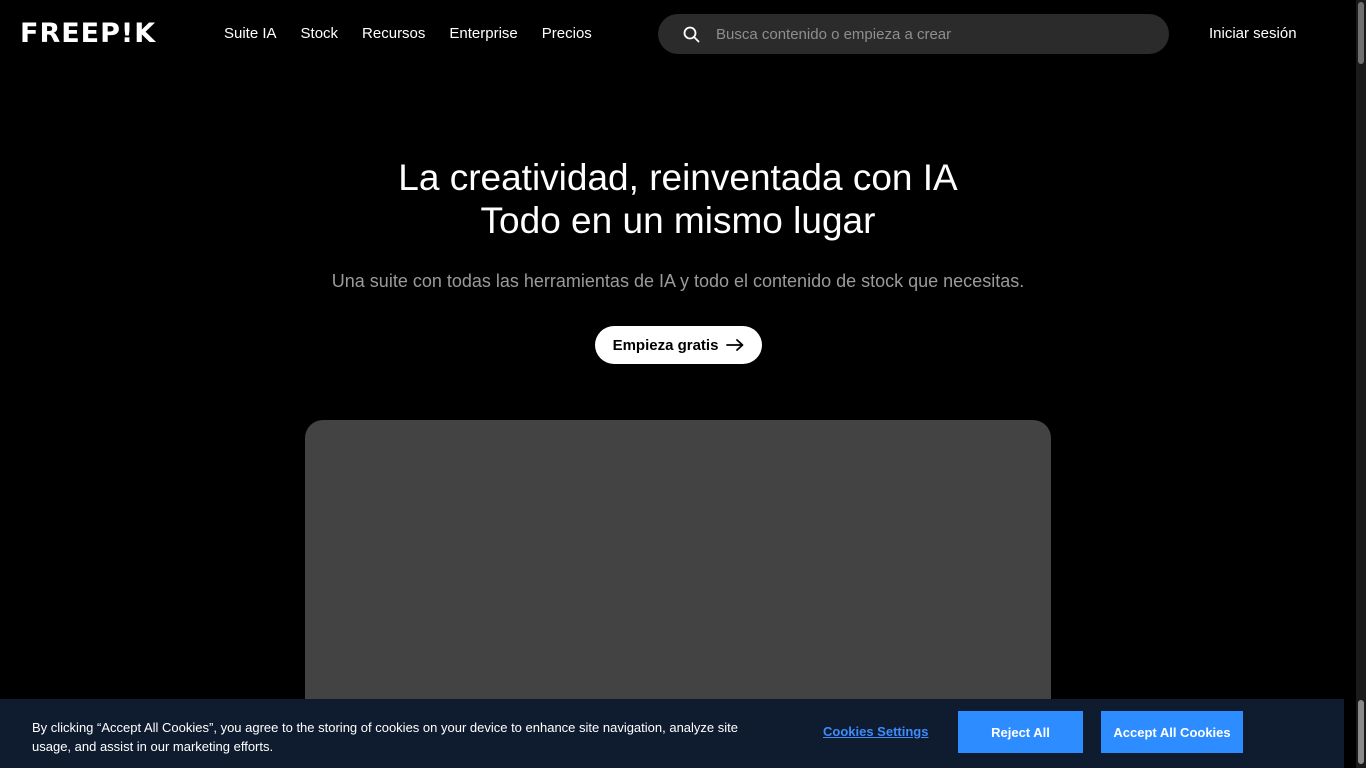  Describe the element at coordinates (678, 220) in the screenshot. I see `hero-title-line2: Todo en un mismo lugar` at that location.